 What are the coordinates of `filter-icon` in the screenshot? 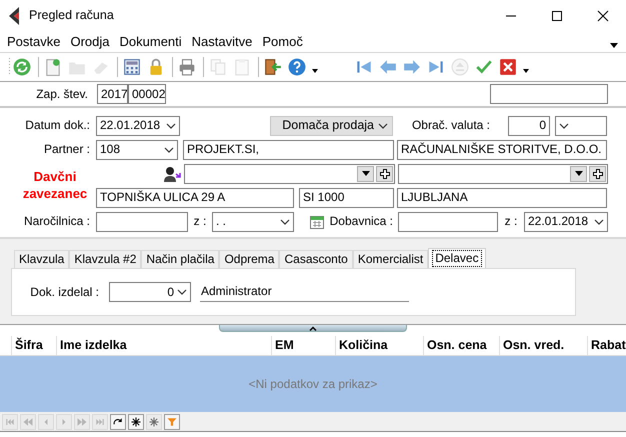 It's located at (172, 422).